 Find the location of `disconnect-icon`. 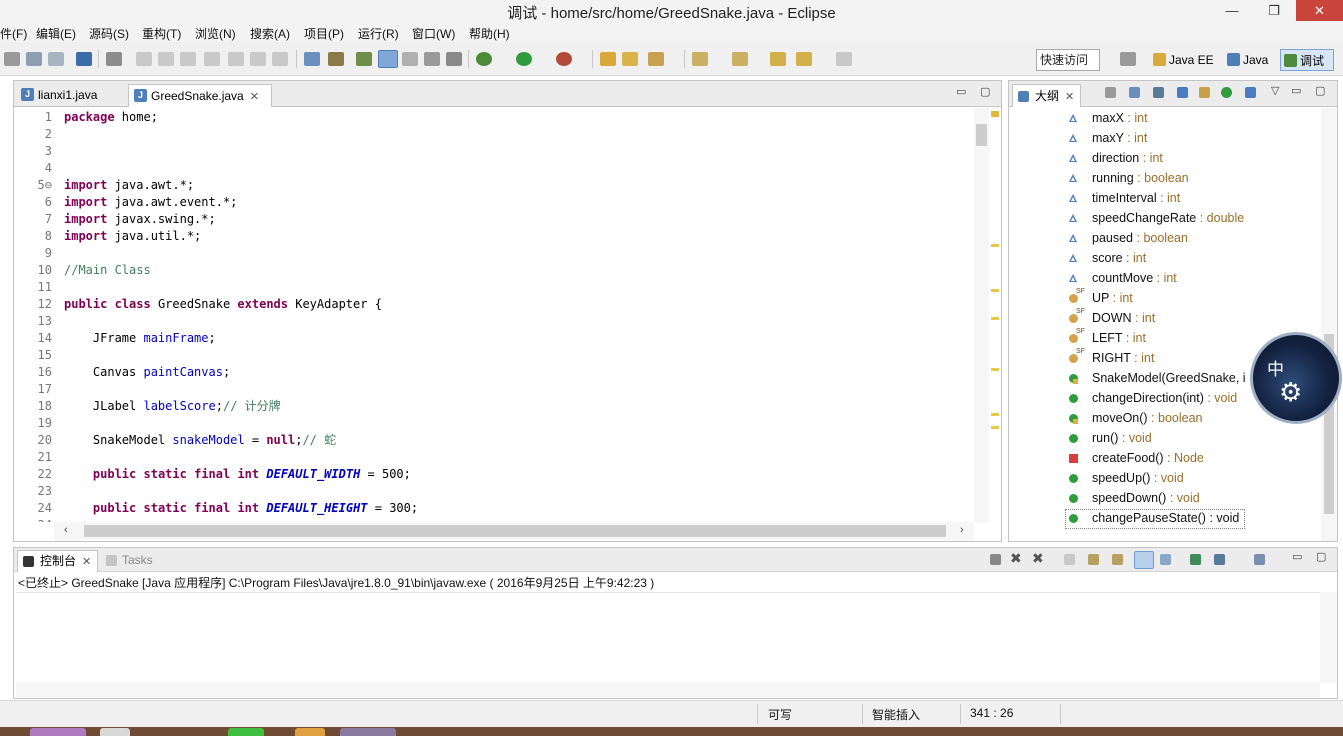

disconnect-icon is located at coordinates (212, 59).